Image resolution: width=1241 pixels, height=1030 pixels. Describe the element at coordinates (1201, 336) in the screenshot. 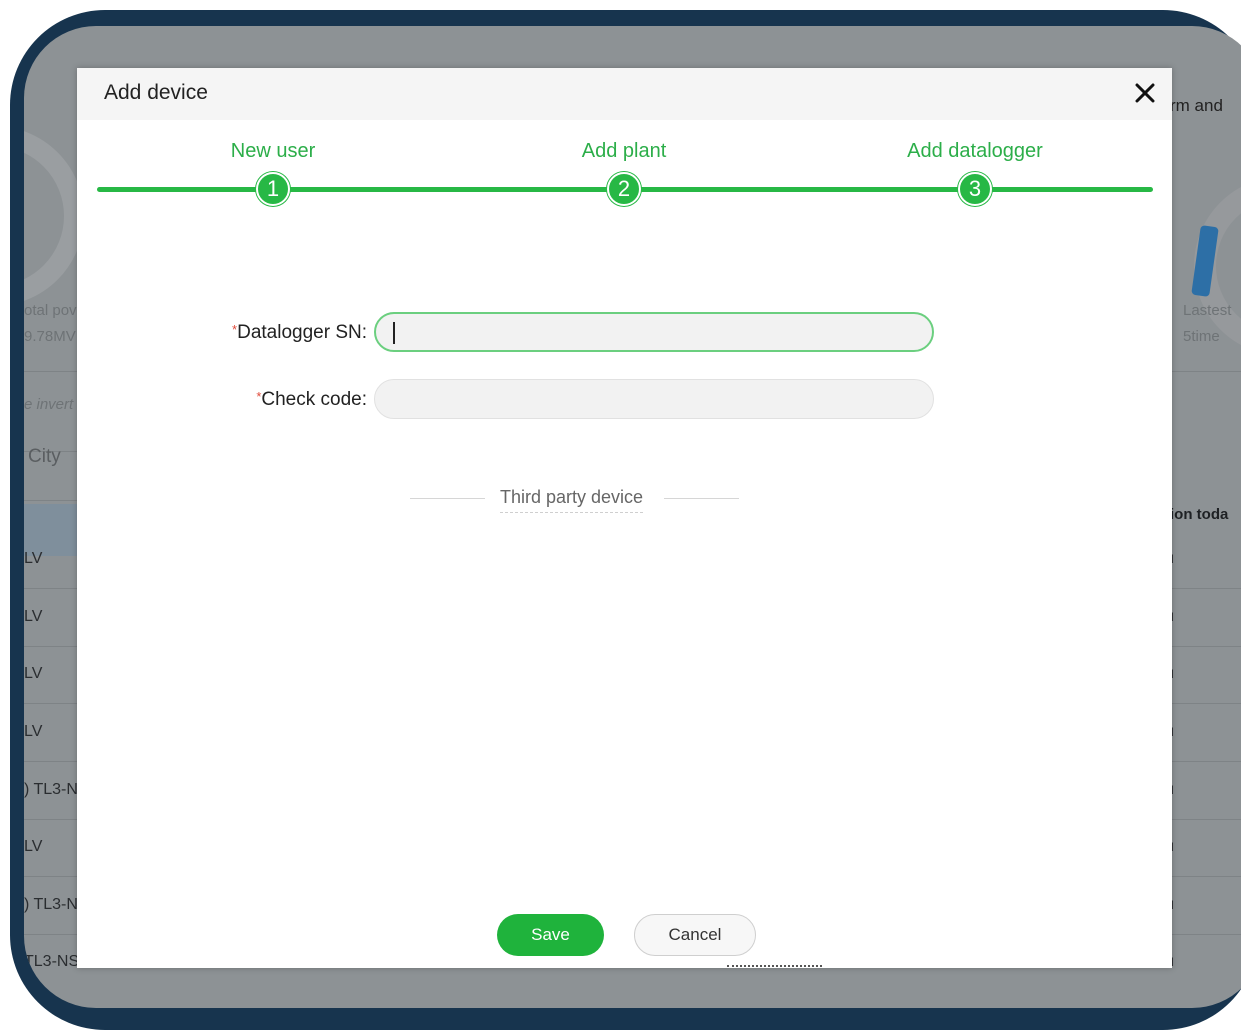

I see `lastest-value: 5time` at that location.